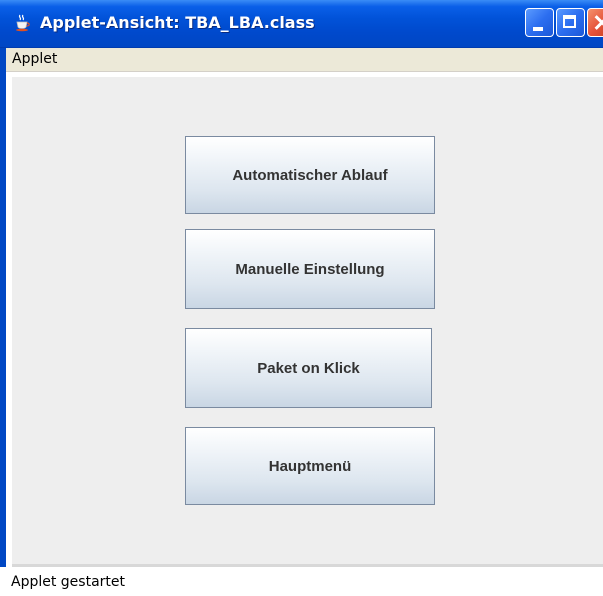  Describe the element at coordinates (595, 22) in the screenshot. I see `close-button` at that location.